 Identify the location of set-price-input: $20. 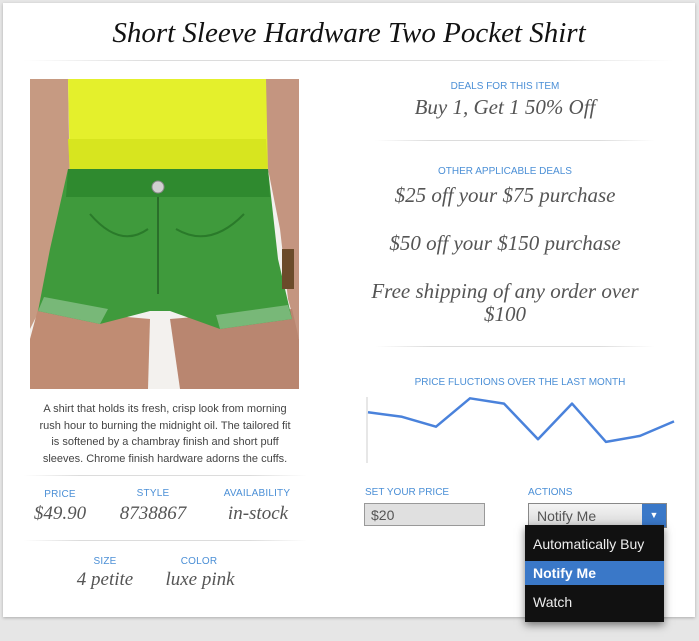
(424, 514).